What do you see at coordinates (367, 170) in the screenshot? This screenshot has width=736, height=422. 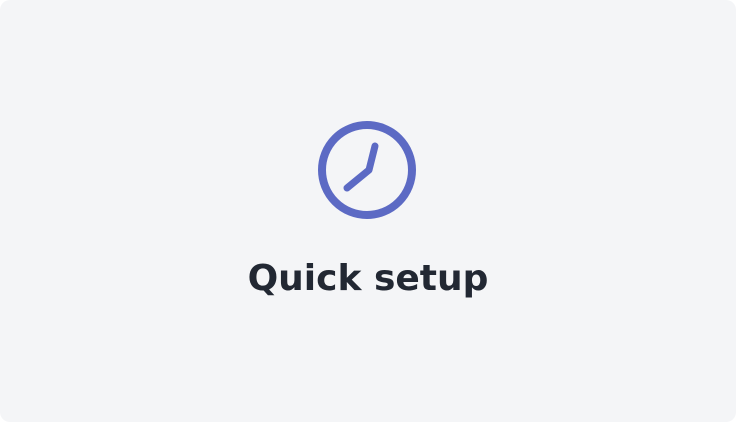 I see `clock-icon` at bounding box center [367, 170].